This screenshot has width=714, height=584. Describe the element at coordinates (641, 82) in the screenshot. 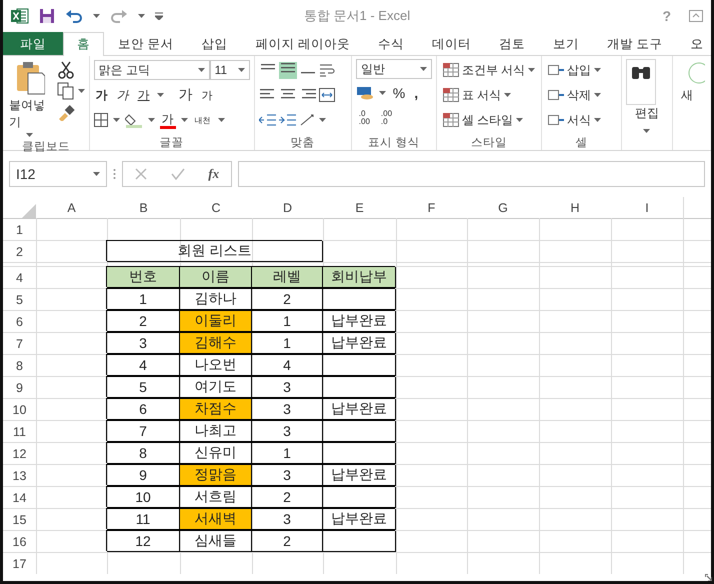

I see `editing-button` at that location.